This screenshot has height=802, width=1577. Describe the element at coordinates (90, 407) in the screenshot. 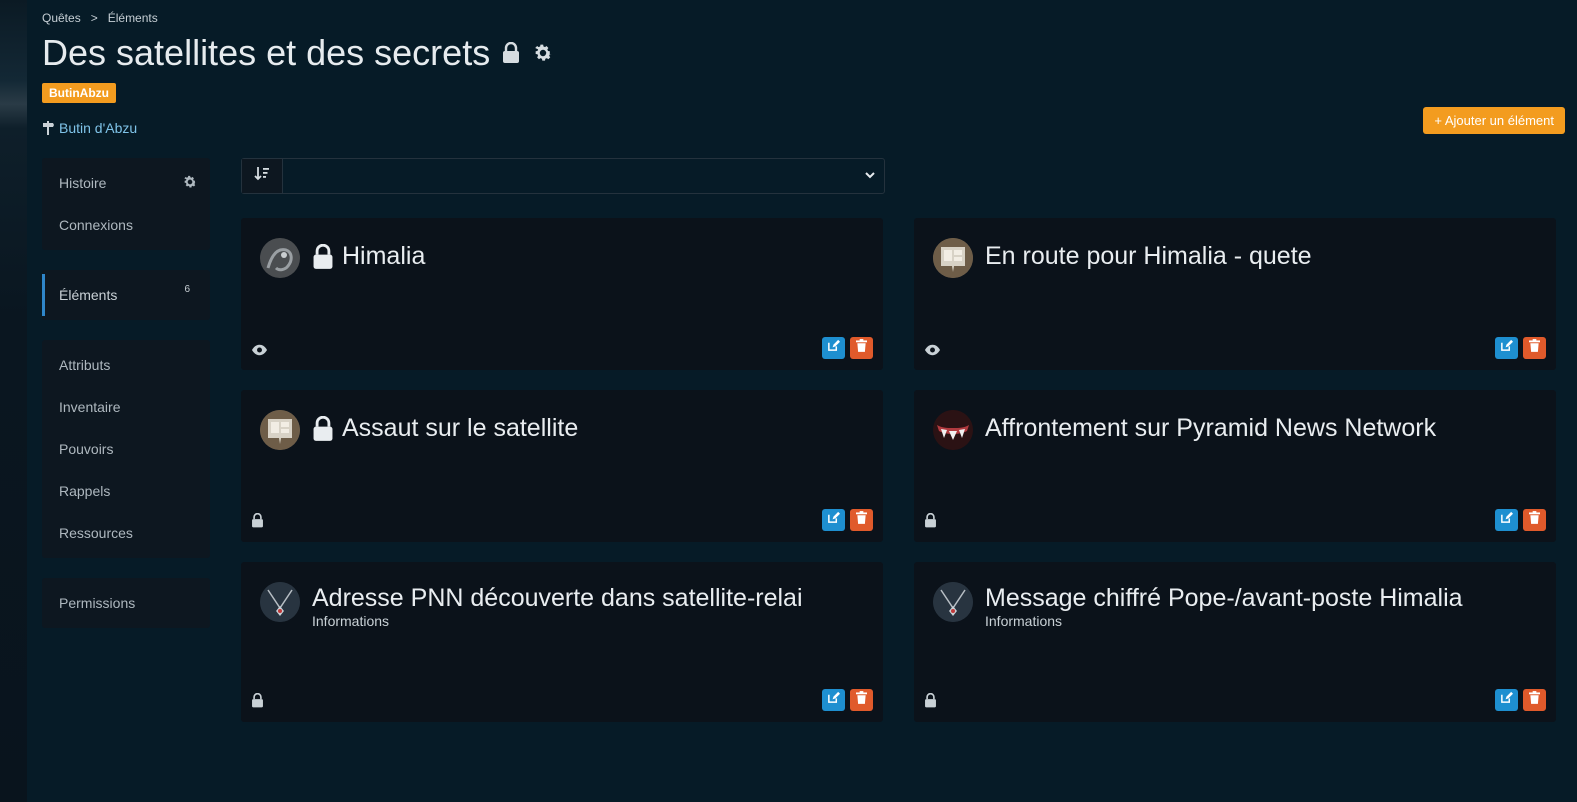

I see `sidebar-item-label: Inventaire` at that location.